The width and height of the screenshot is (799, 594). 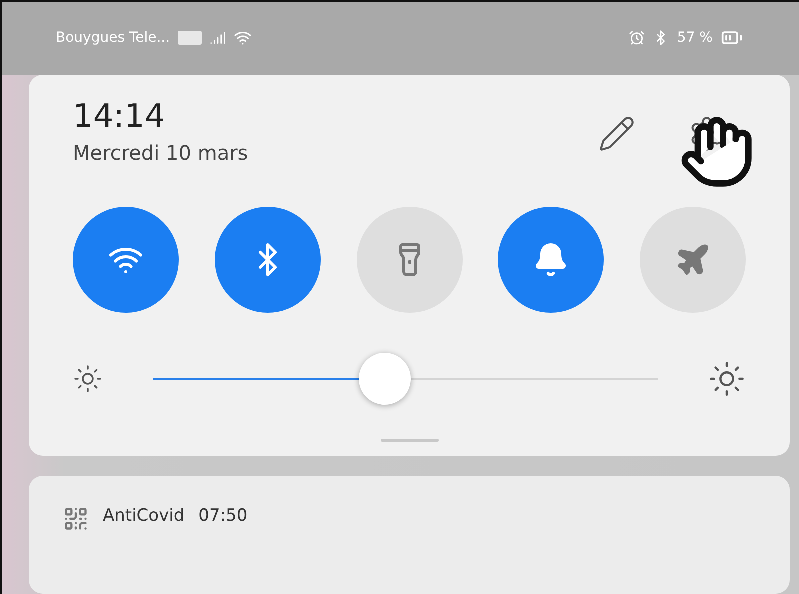 I want to click on airplane-icon, so click(x=693, y=260).